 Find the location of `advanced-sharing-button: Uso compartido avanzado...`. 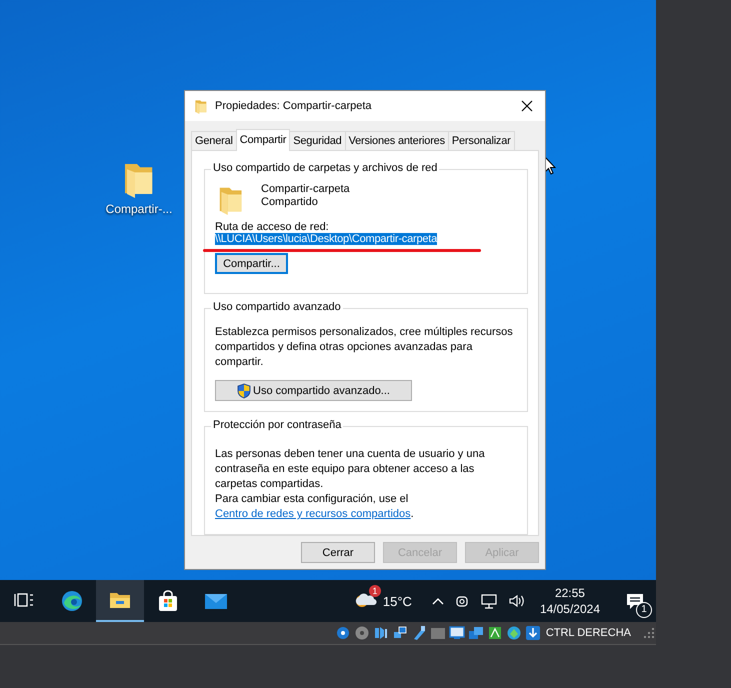

advanced-sharing-button: Uso compartido avanzado... is located at coordinates (313, 390).